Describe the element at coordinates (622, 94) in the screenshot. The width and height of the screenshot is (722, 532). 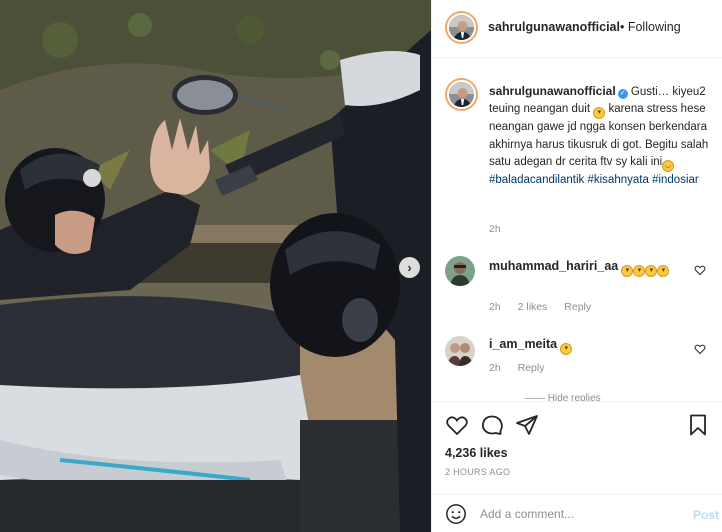
I see `verified-badge-icon: ✓` at that location.